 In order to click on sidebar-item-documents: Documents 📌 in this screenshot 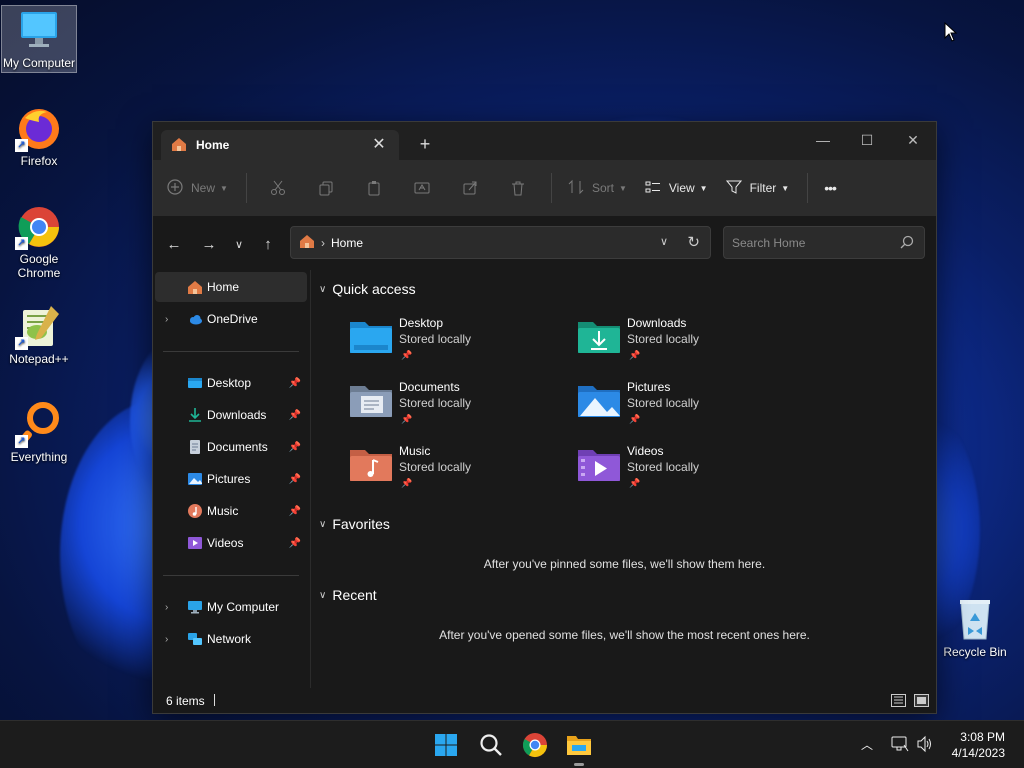, I will do `click(231, 447)`.